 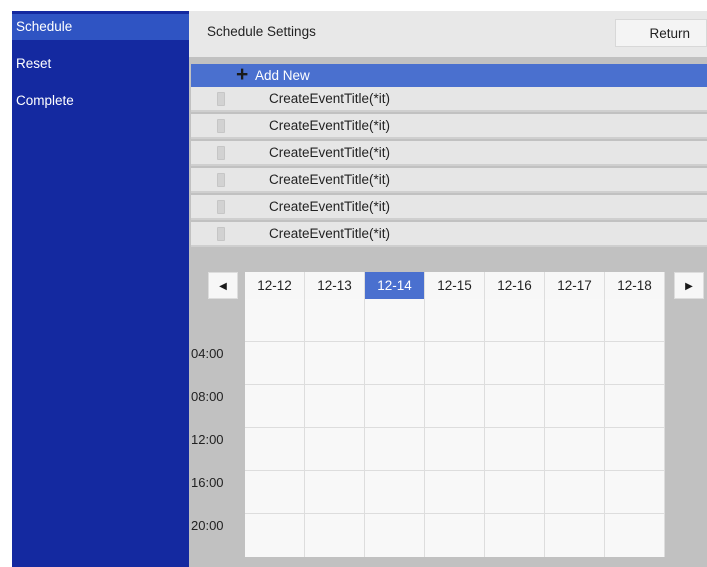 I want to click on sidebar-item-reset: Reset, so click(x=100, y=64).